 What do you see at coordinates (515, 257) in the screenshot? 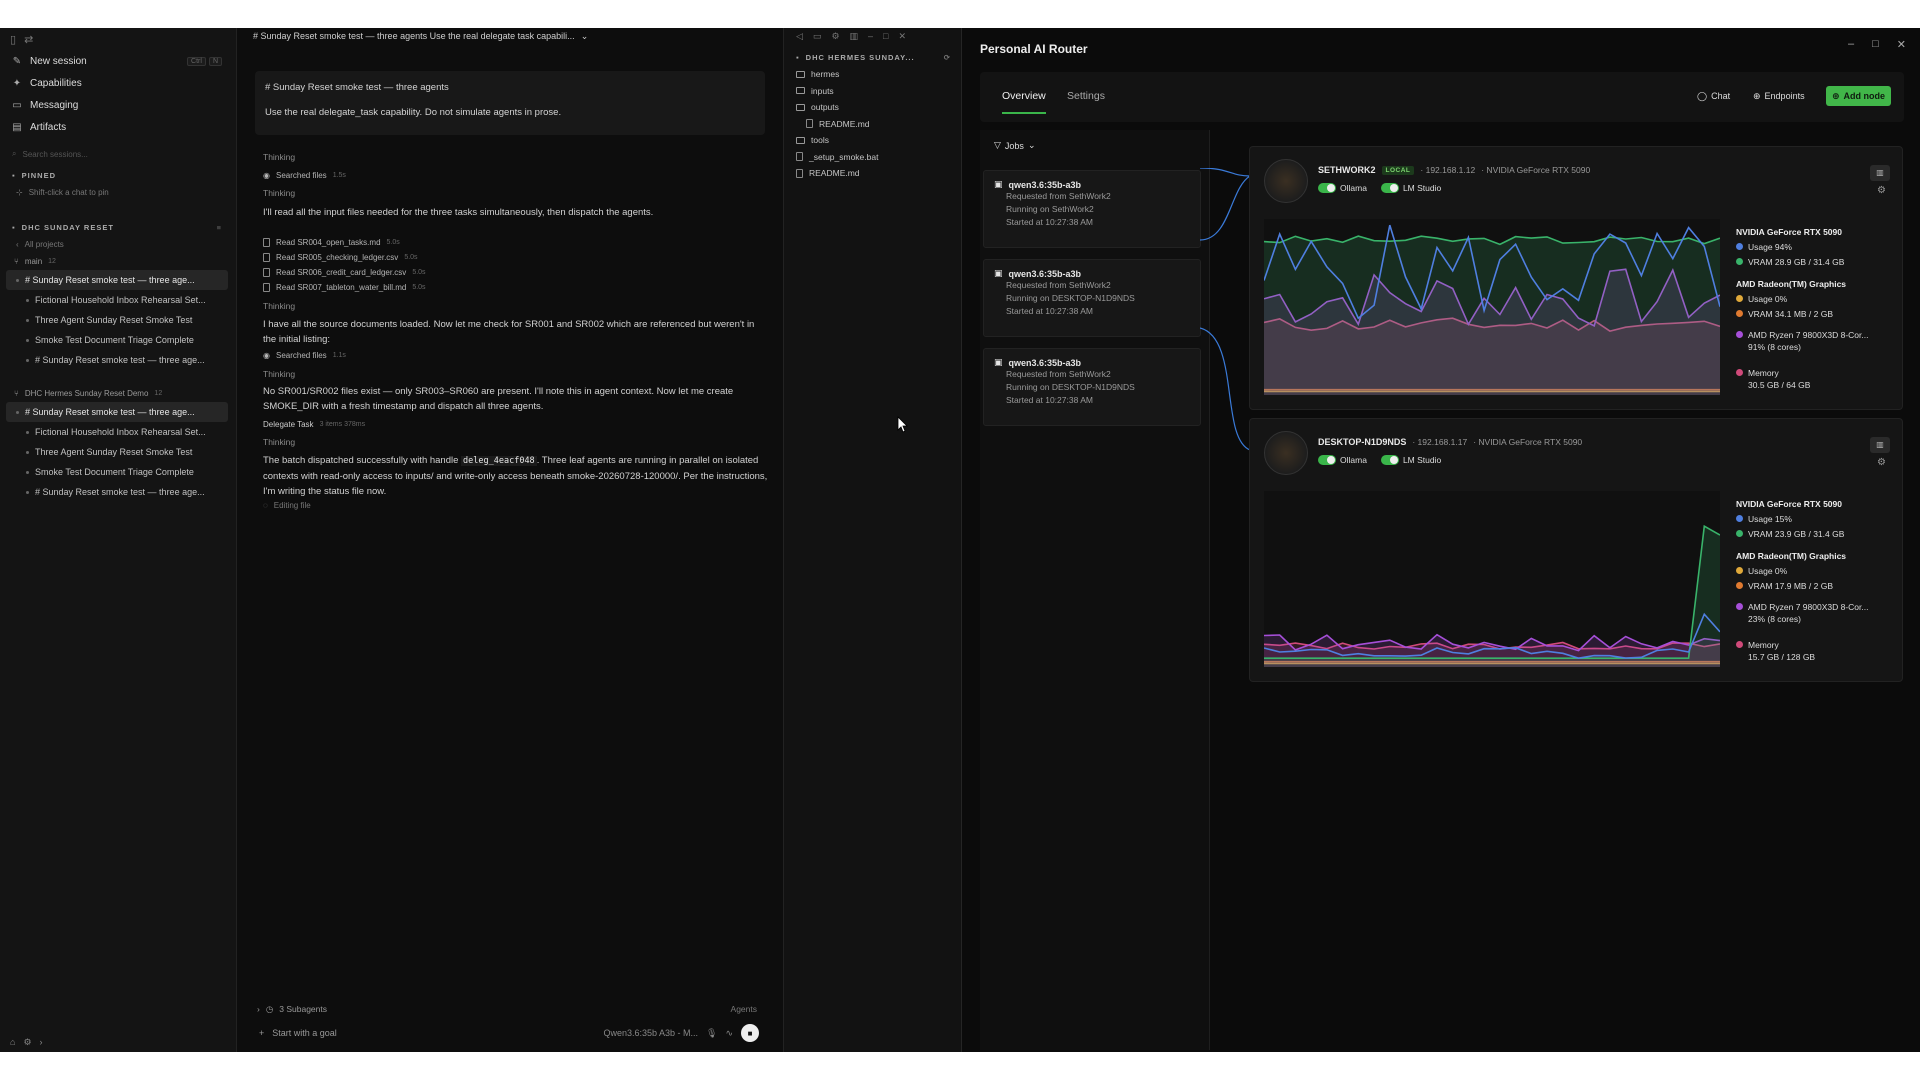
I see `read-file-row: Read SR005_checking_ledger.csv 5.0s` at bounding box center [515, 257].